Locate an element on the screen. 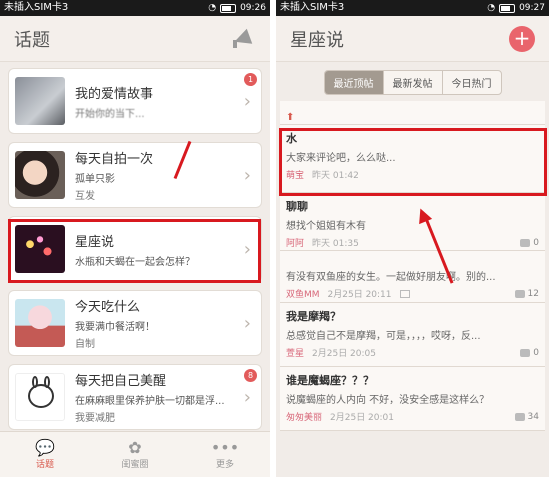 The width and height of the screenshot is (549, 477). more-dots-icon: ••• is located at coordinates (225, 447).